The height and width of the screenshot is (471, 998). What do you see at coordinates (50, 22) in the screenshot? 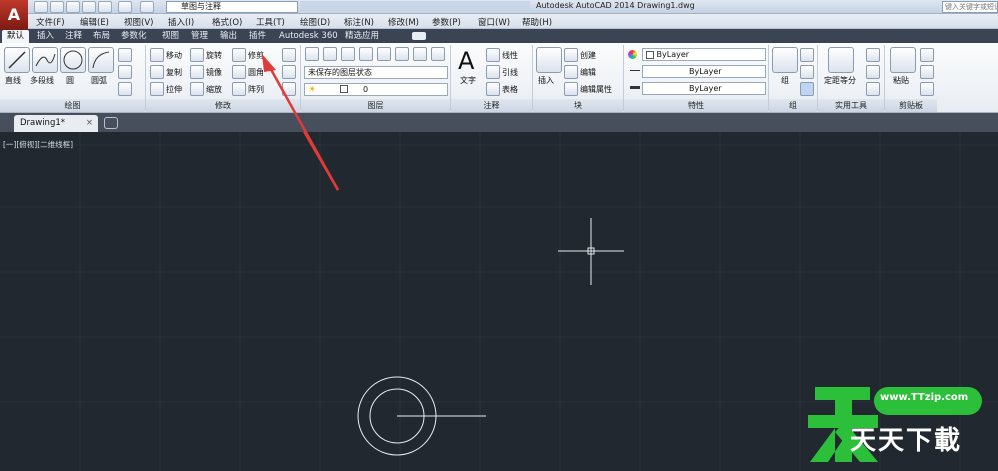
I see `menu-file: 文件(F)` at bounding box center [50, 22].